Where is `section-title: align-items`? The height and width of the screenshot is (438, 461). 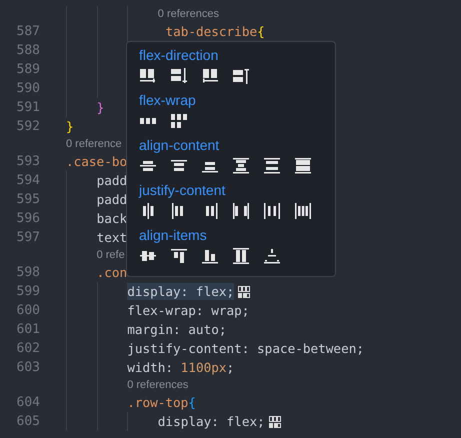 section-title: align-items is located at coordinates (173, 235).